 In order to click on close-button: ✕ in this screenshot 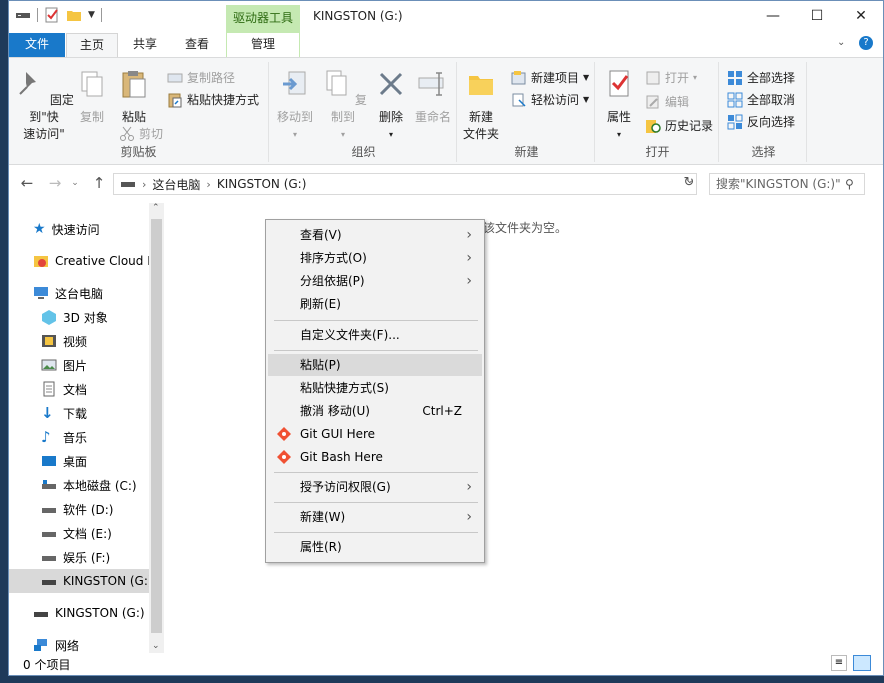, I will do `click(861, 16)`.